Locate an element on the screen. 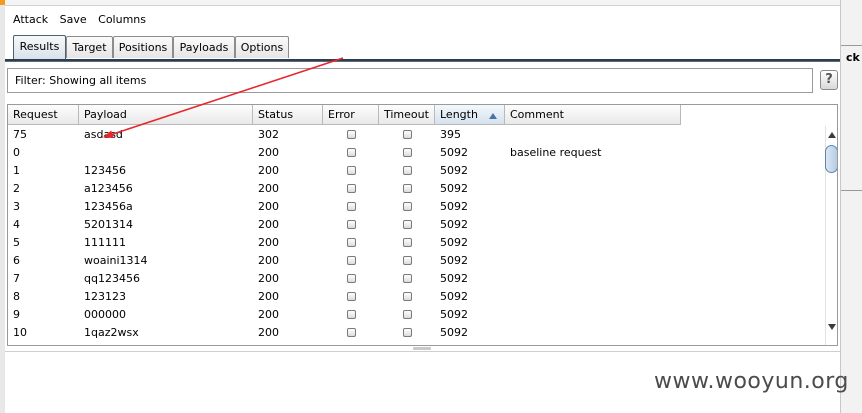  annotation-arrow is located at coordinates (223, 97).